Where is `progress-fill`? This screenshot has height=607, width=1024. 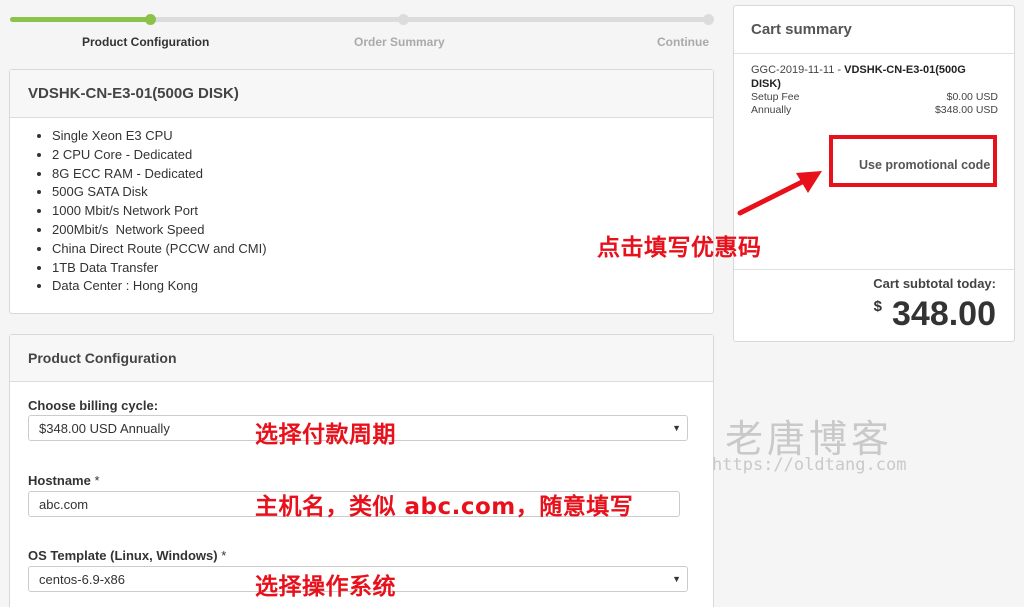 progress-fill is located at coordinates (80, 19).